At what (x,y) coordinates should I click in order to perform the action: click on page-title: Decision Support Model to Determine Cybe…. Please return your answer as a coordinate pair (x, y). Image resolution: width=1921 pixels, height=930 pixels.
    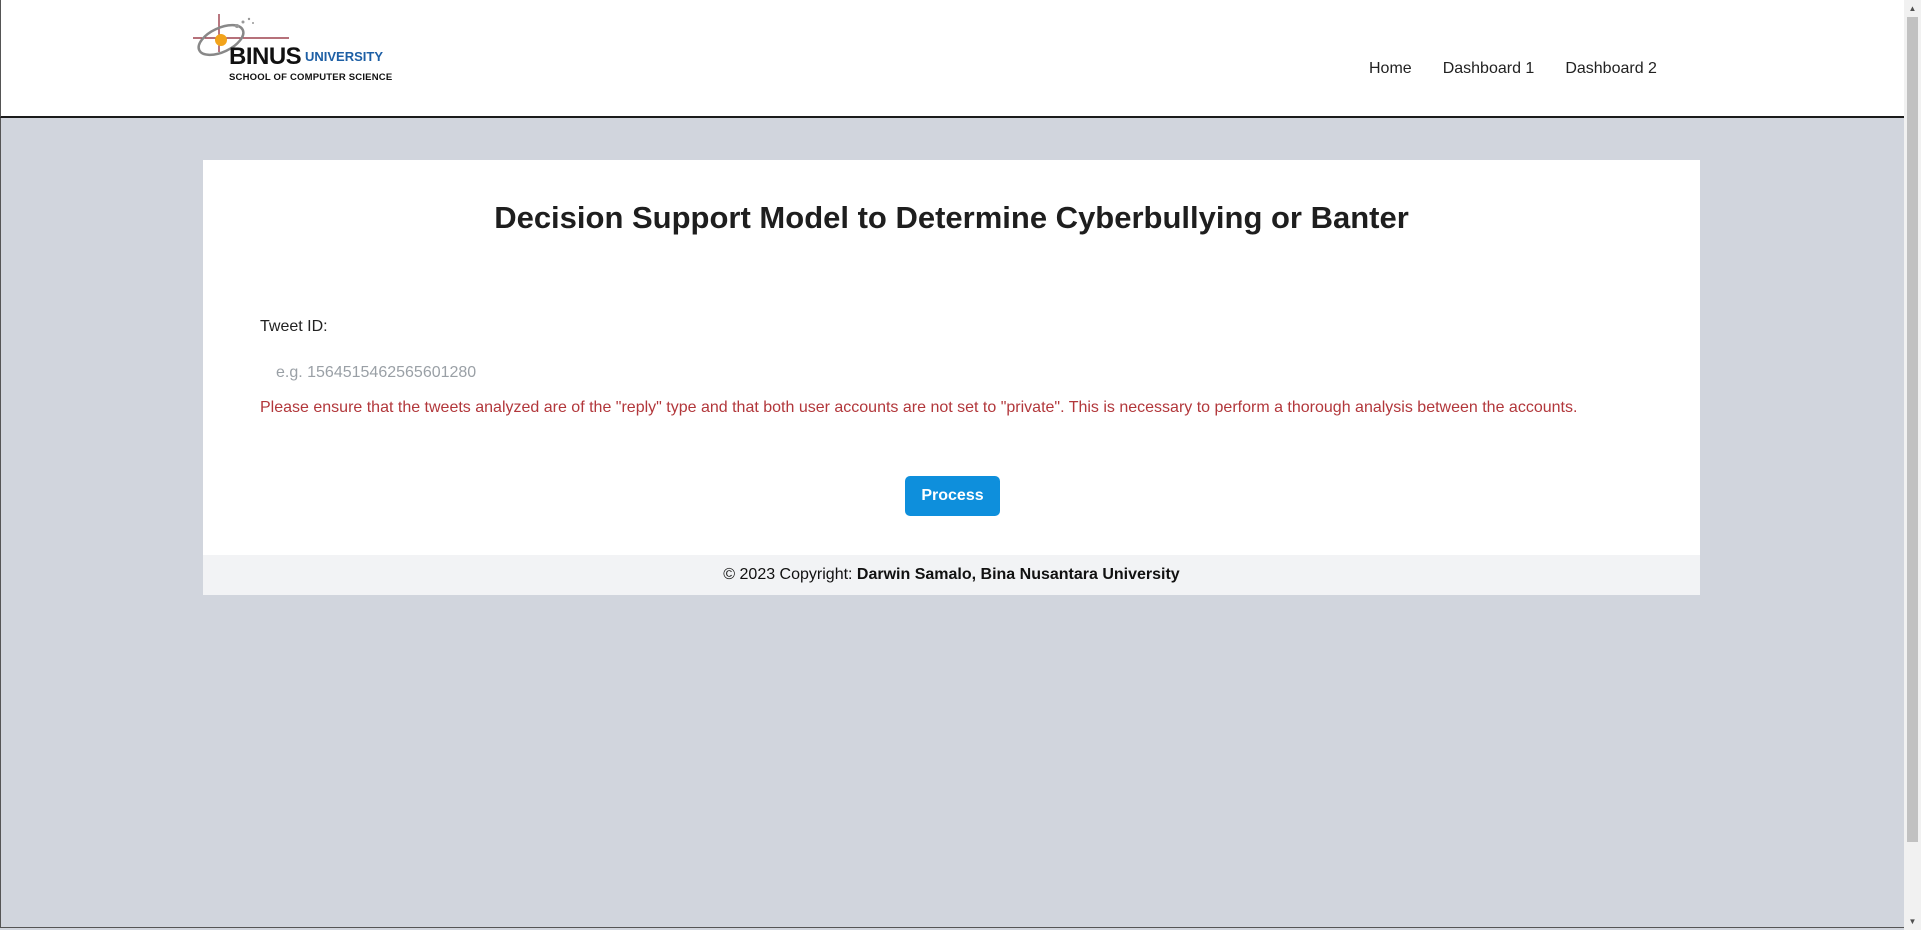
    Looking at the image, I should click on (951, 217).